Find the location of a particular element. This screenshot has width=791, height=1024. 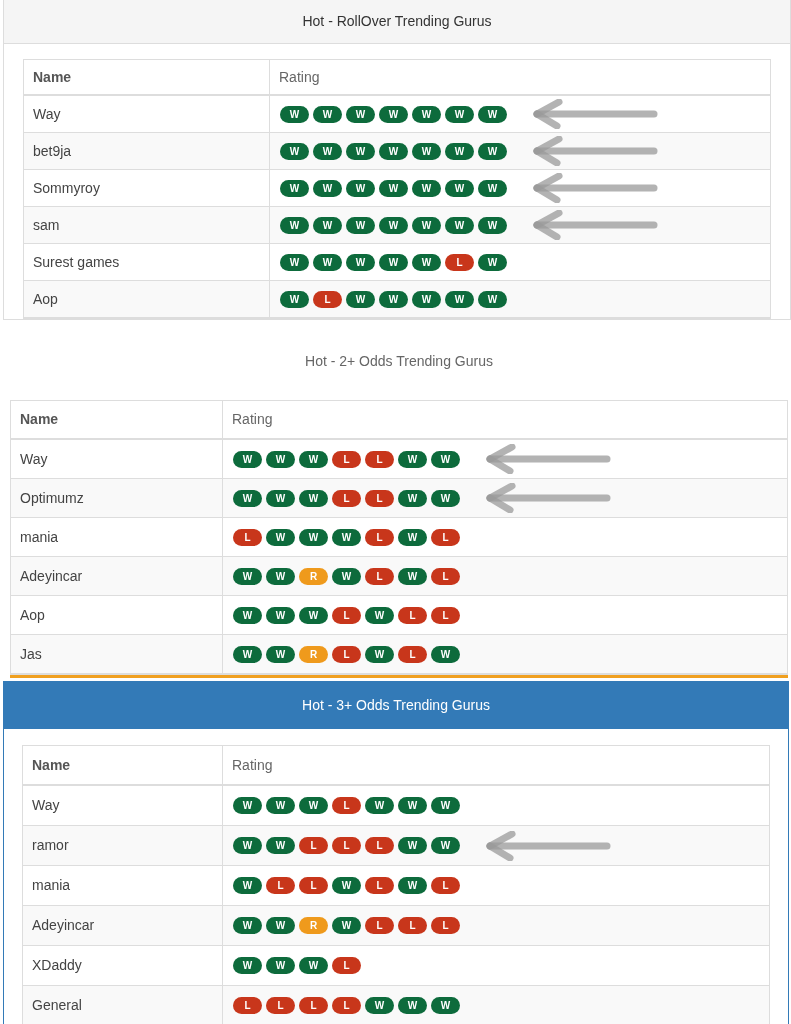

name-cell: Optimumz is located at coordinates (117, 498).